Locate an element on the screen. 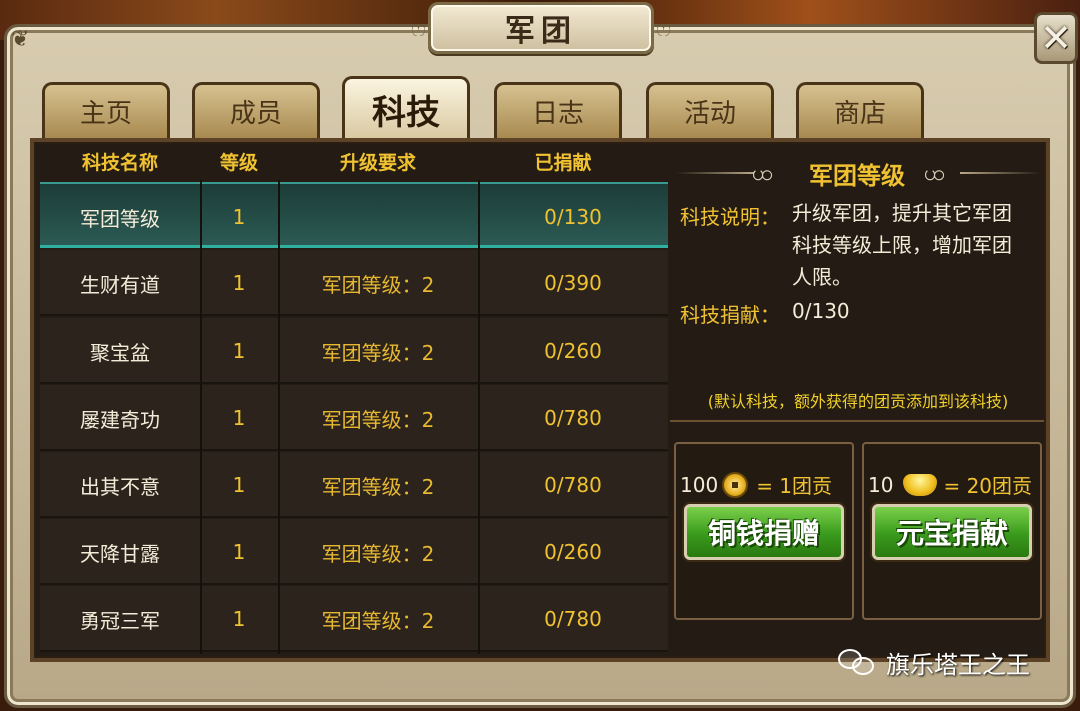 Image resolution: width=1080 pixels, height=711 pixels. tech-name: 天降甘露 is located at coordinates (120, 553).